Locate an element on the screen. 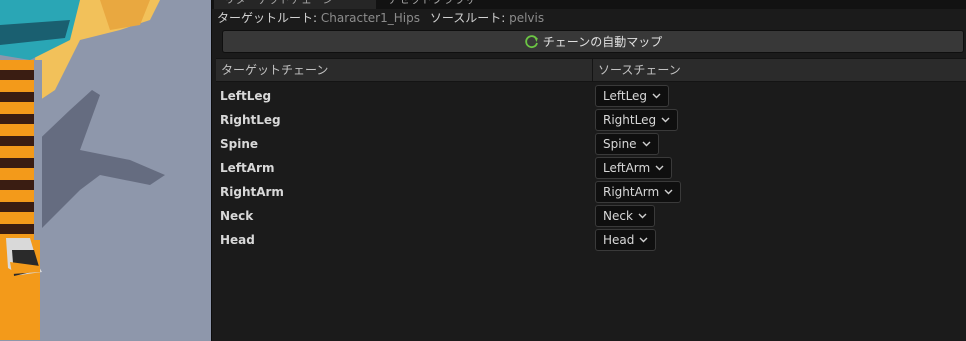  source-chain-value: RightArm is located at coordinates (631, 192).